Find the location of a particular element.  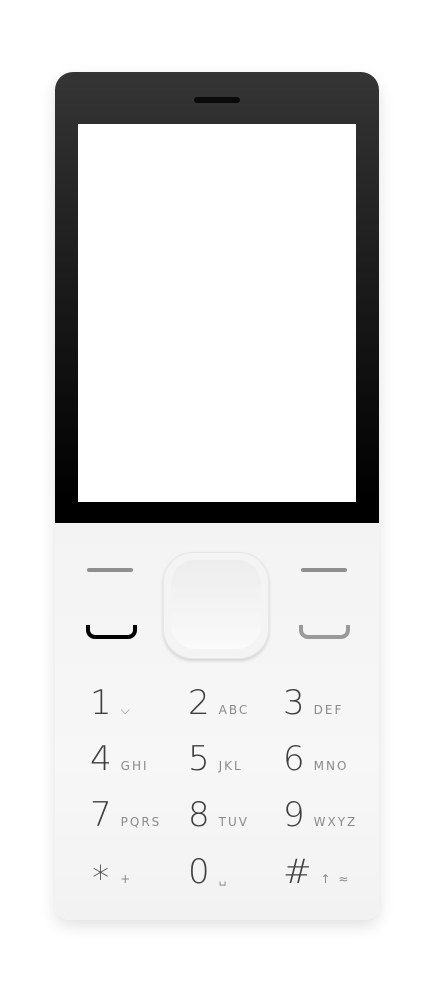

left-soft-key is located at coordinates (110, 570).